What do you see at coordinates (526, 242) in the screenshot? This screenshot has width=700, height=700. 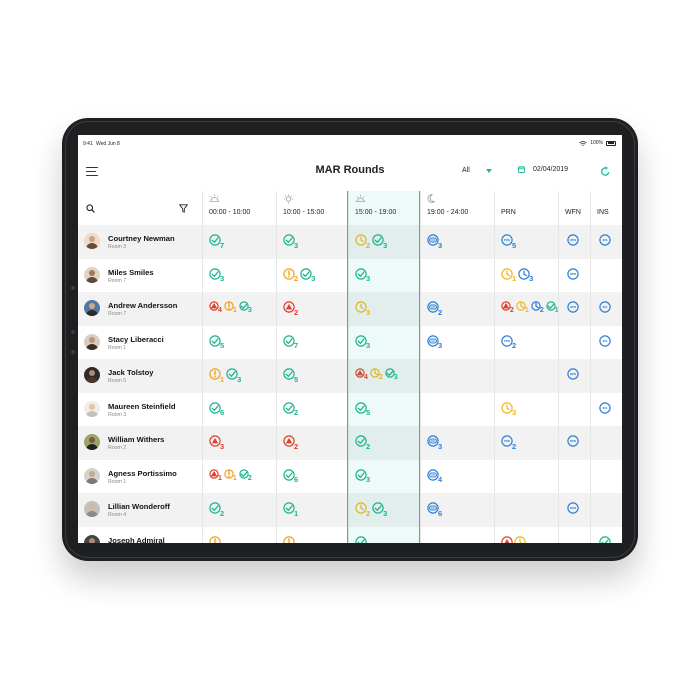 I see `schedule-cell: PRN 5` at bounding box center [526, 242].